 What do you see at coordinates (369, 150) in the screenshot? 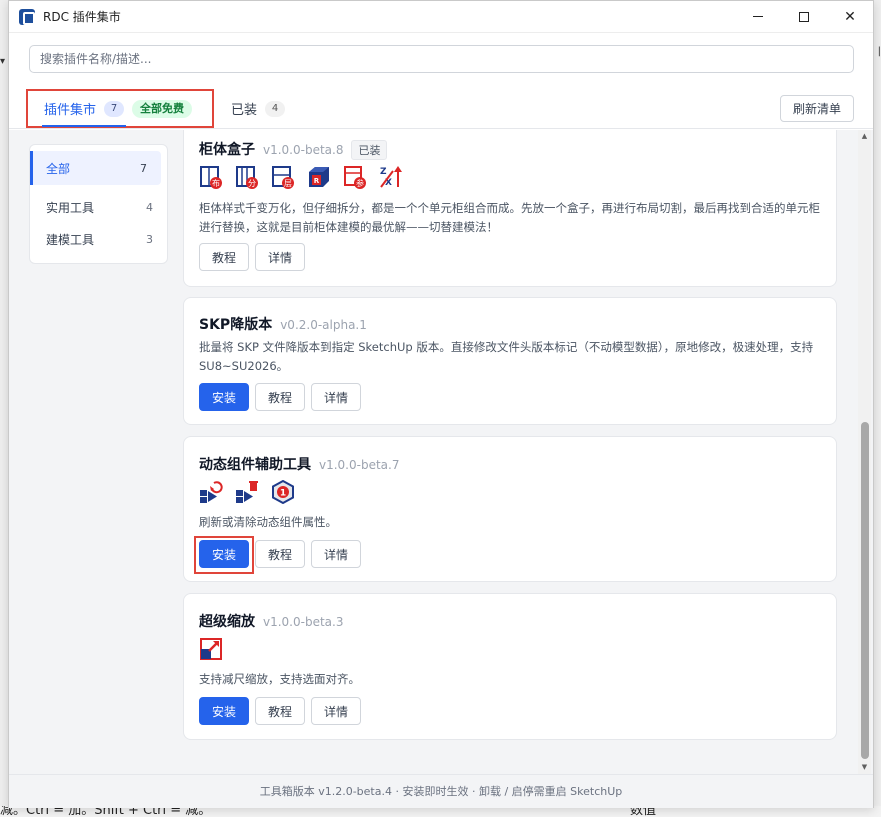
I see `installed-badge: 已装` at bounding box center [369, 150].